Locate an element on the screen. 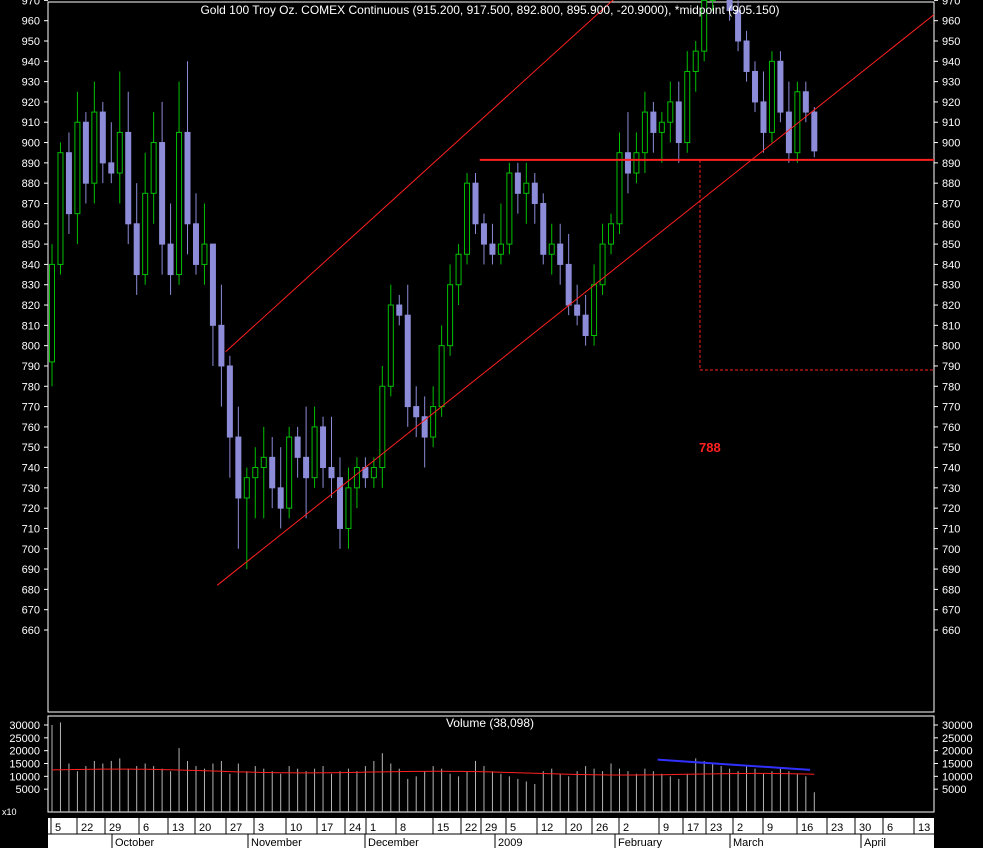  price-tick-label-left: 930 is located at coordinates (31, 83).